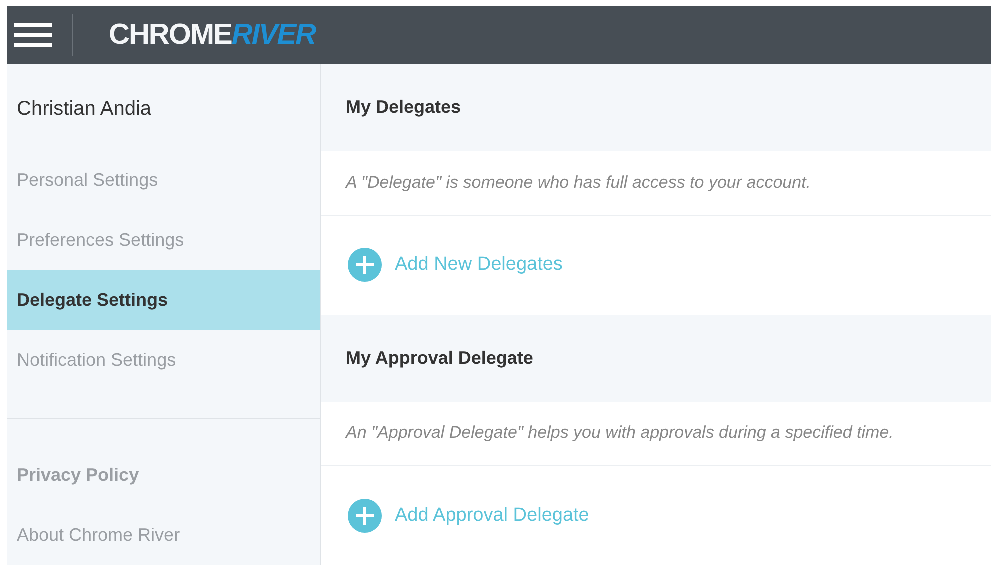  What do you see at coordinates (84, 109) in the screenshot?
I see `user-name: Christian Andia` at bounding box center [84, 109].